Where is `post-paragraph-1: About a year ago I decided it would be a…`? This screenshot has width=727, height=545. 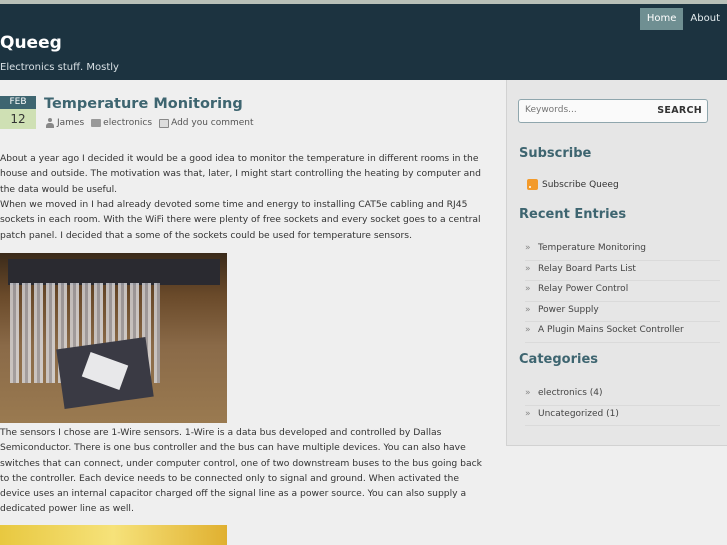 post-paragraph-1: About a year ago I decided it would be a… is located at coordinates (240, 174).